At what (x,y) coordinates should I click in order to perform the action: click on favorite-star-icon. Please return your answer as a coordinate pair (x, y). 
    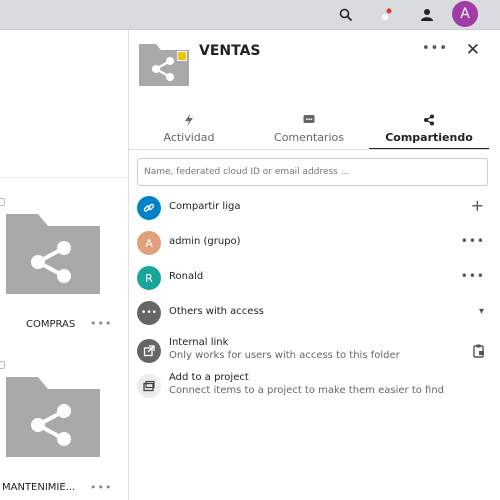
    Looking at the image, I should click on (182, 56).